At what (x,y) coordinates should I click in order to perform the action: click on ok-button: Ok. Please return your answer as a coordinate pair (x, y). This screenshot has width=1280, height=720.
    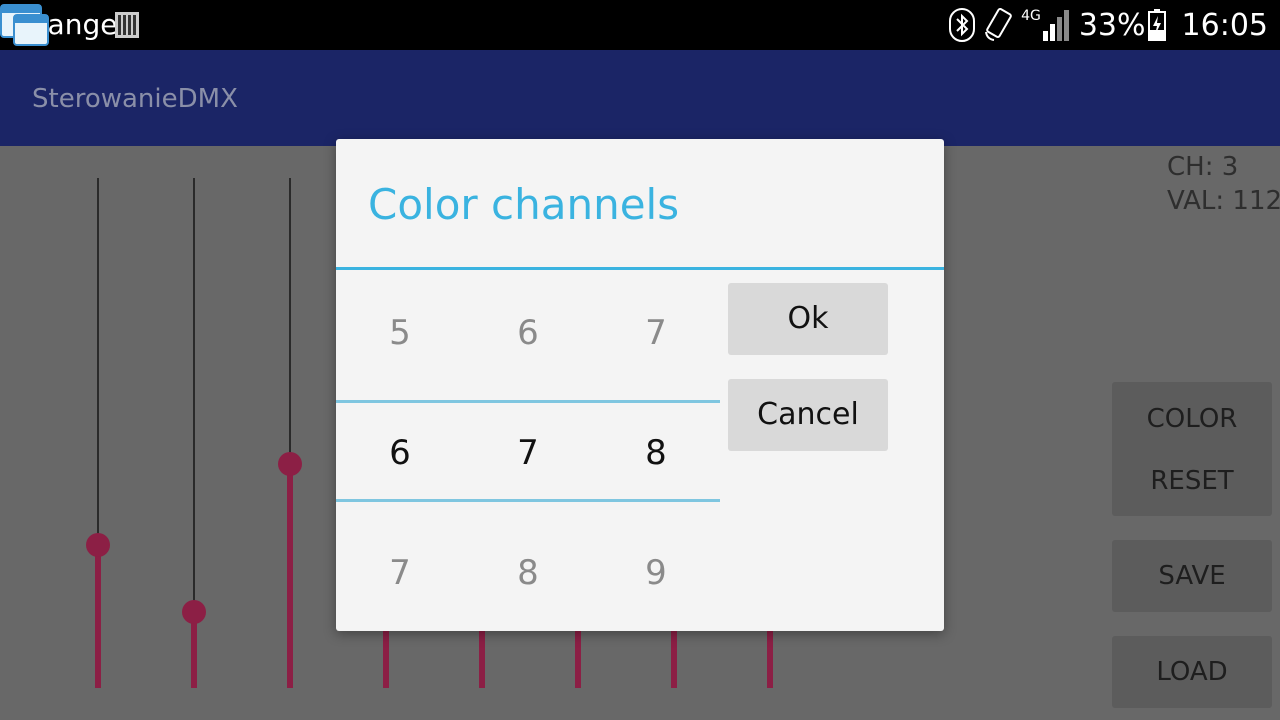
    Looking at the image, I should click on (808, 319).